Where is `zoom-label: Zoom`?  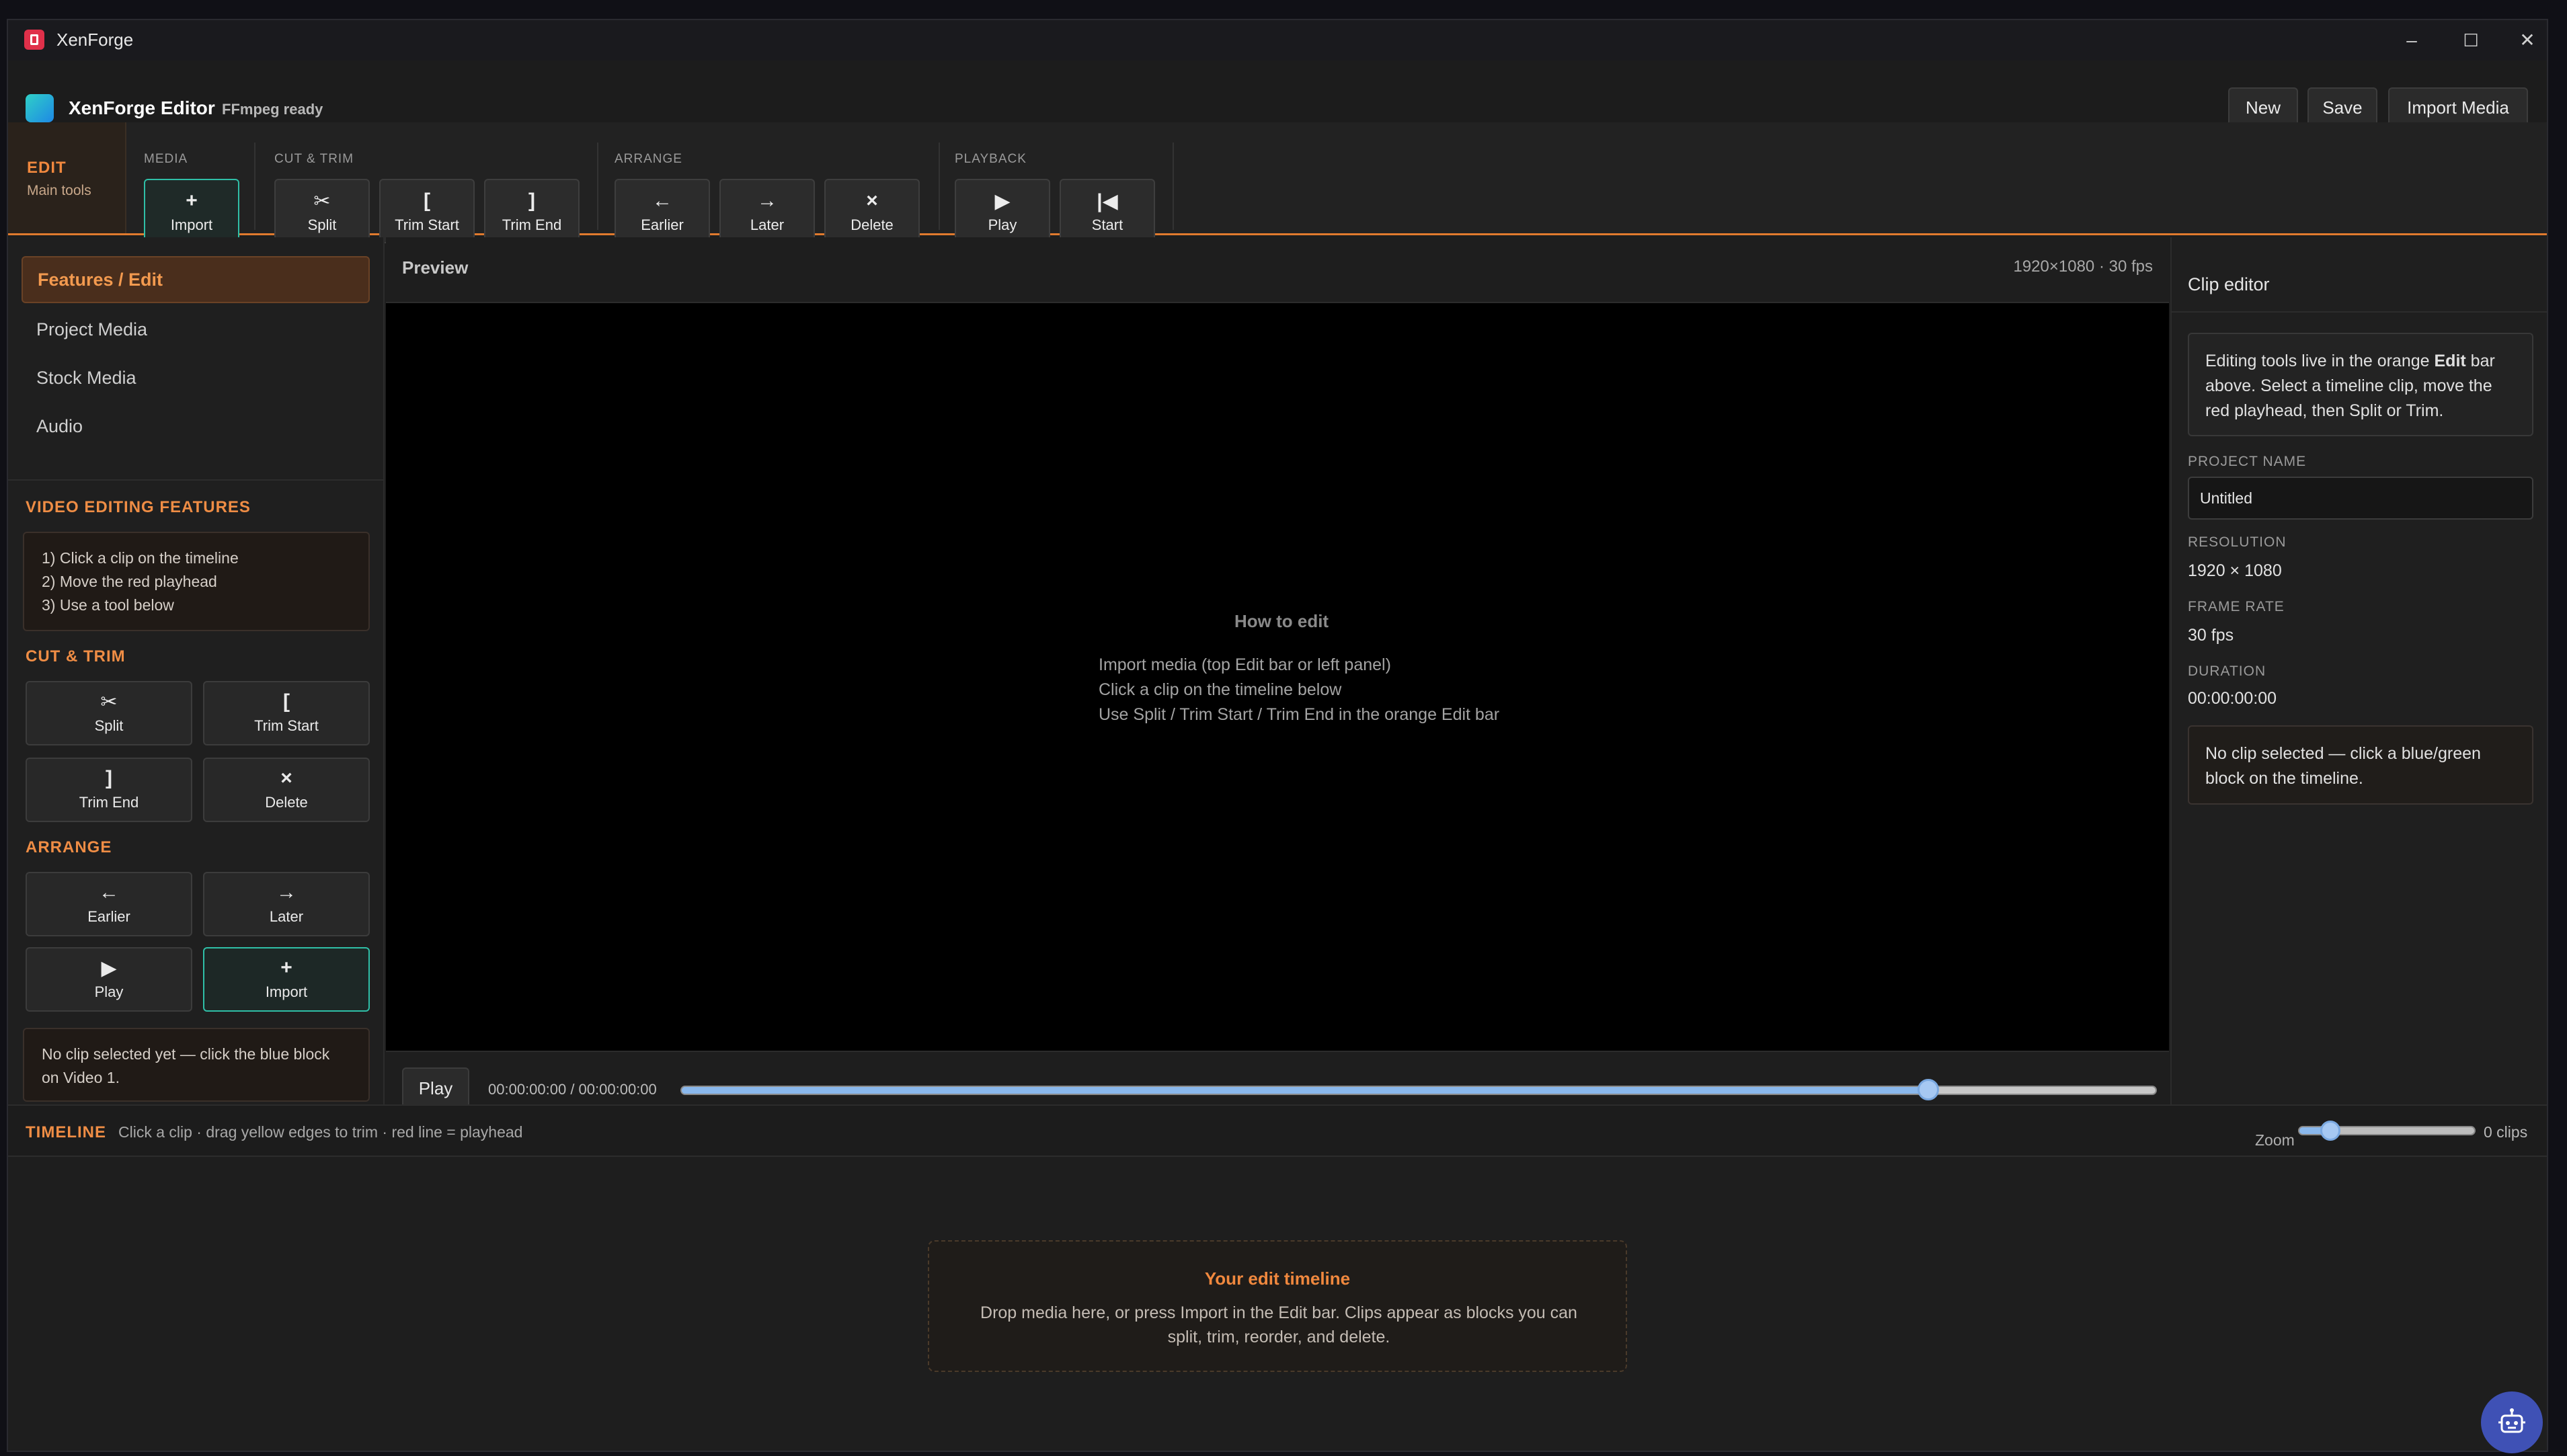
zoom-label: Zoom is located at coordinates (2275, 1140).